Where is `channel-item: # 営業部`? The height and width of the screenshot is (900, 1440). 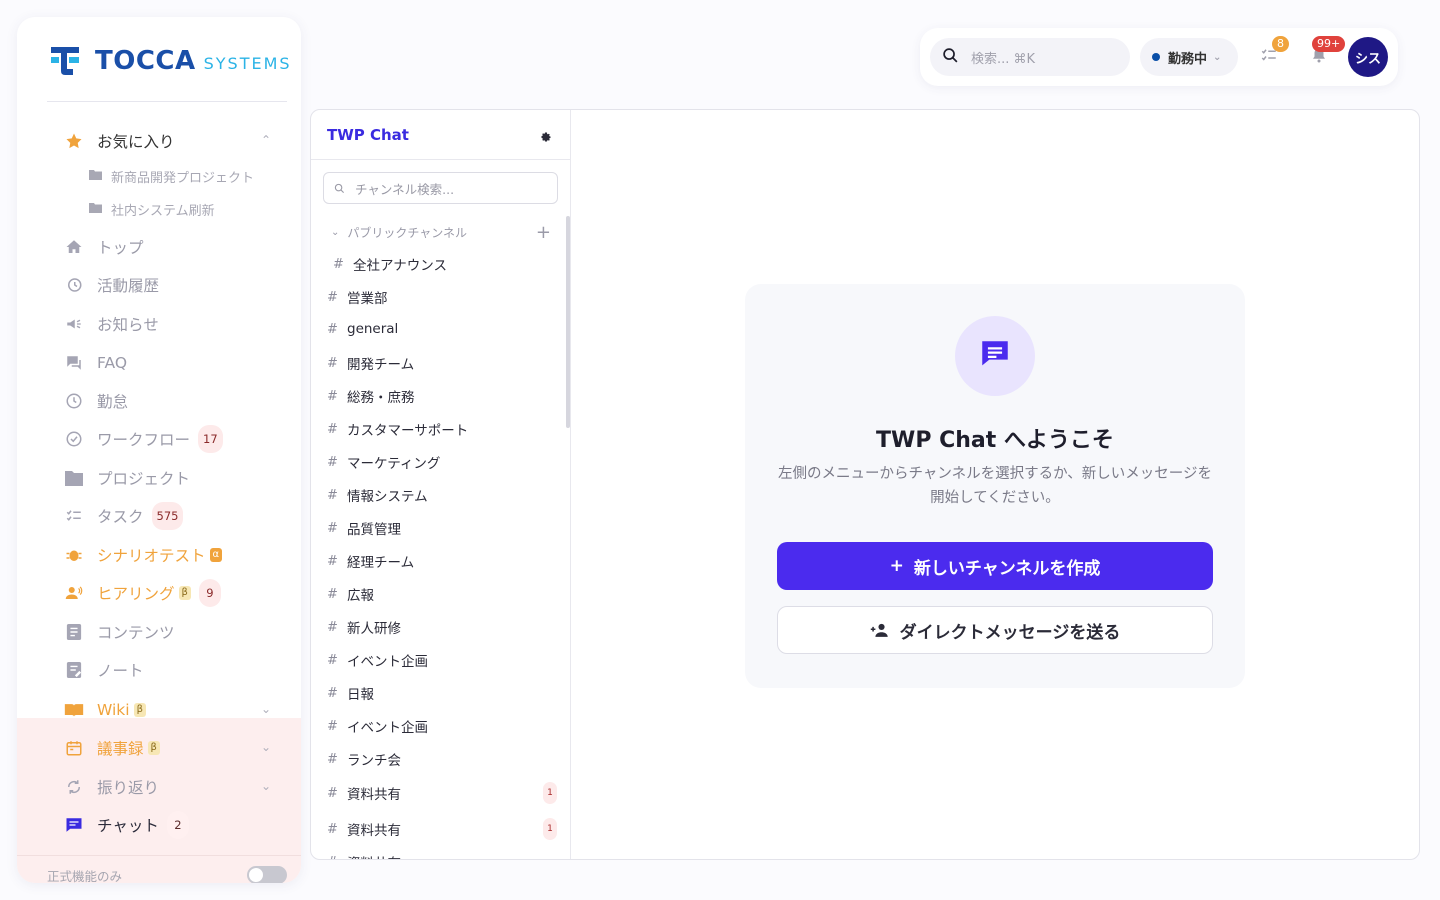
channel-item: # 営業部 is located at coordinates (442, 297).